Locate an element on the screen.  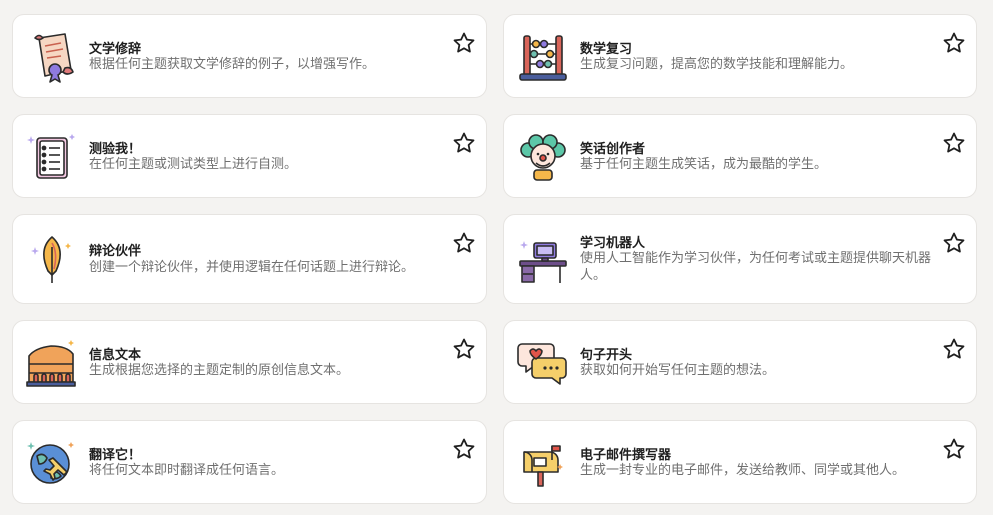
tool-card-quiz-me: 测验我！ 在任何主题或测试类型上进行自测。 is located at coordinates (249, 156).